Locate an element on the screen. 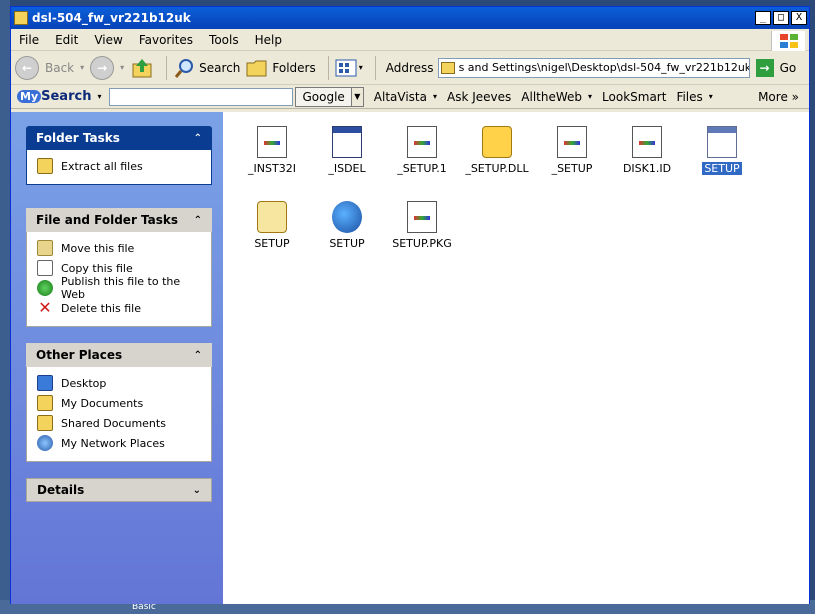 This screenshot has width=815, height=614. other-places-header: Other Places ⌃ is located at coordinates (119, 355).